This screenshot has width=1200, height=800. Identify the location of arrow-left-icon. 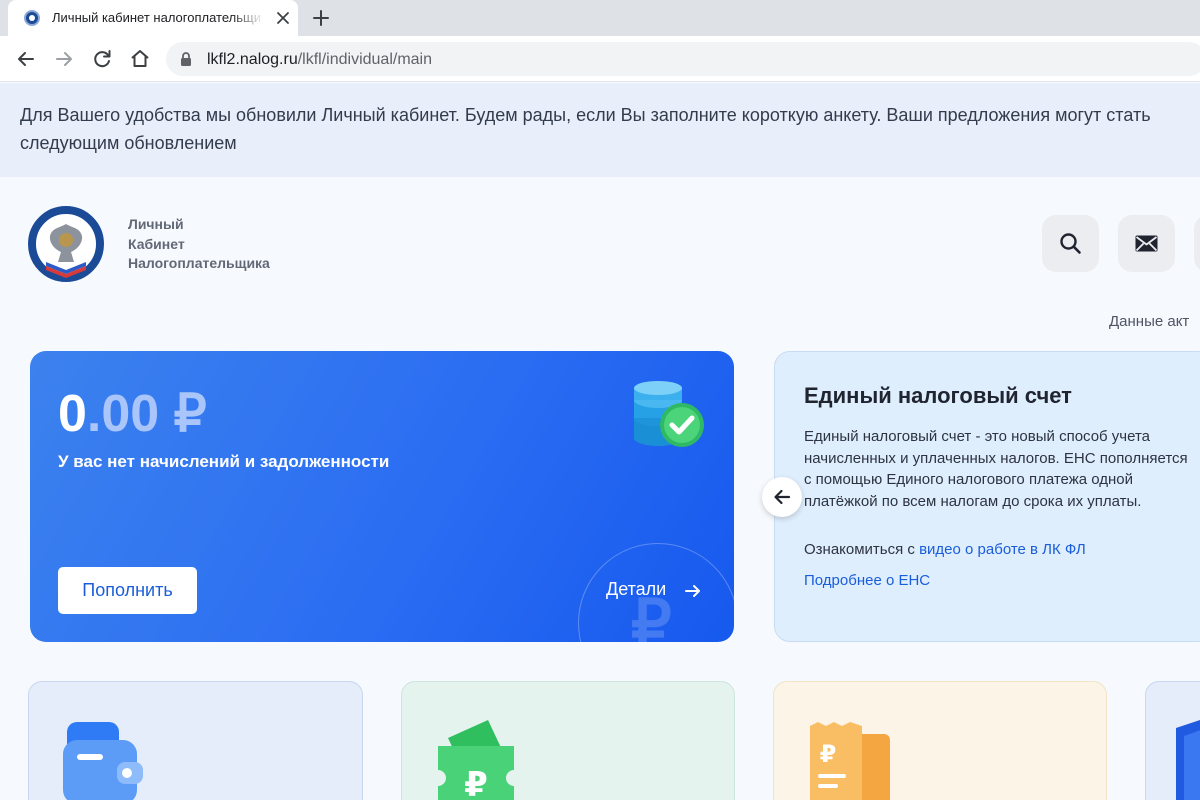
(782, 497).